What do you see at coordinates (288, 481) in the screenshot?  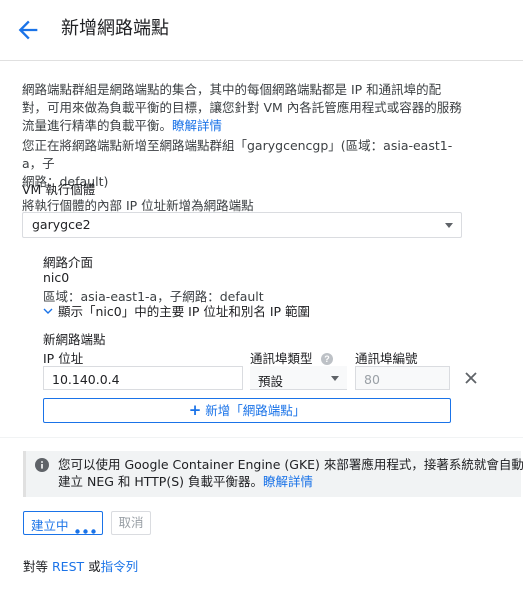 I see `info-learn-more-link: 瞭解詳情` at bounding box center [288, 481].